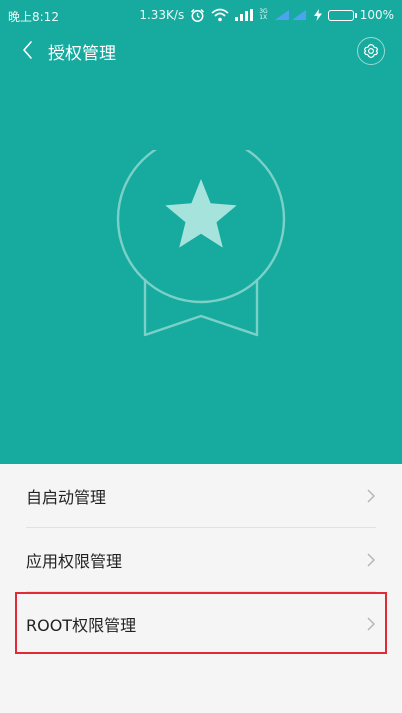 This screenshot has height=713, width=402. What do you see at coordinates (201, 495) in the screenshot?
I see `list-item-autostart: 自启动管理` at bounding box center [201, 495].